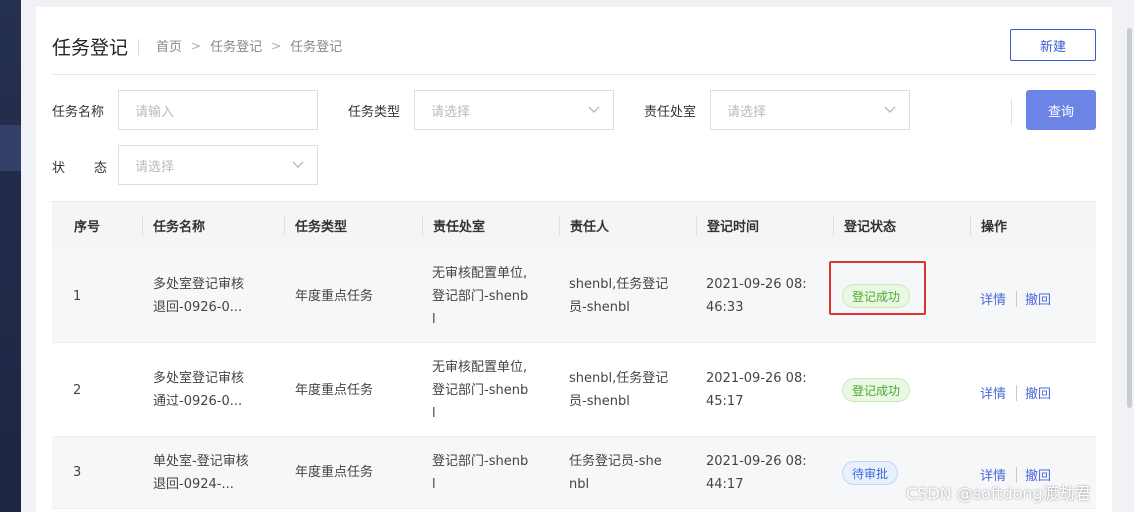  I want to click on breadcrumb-home: 首页, so click(169, 45).